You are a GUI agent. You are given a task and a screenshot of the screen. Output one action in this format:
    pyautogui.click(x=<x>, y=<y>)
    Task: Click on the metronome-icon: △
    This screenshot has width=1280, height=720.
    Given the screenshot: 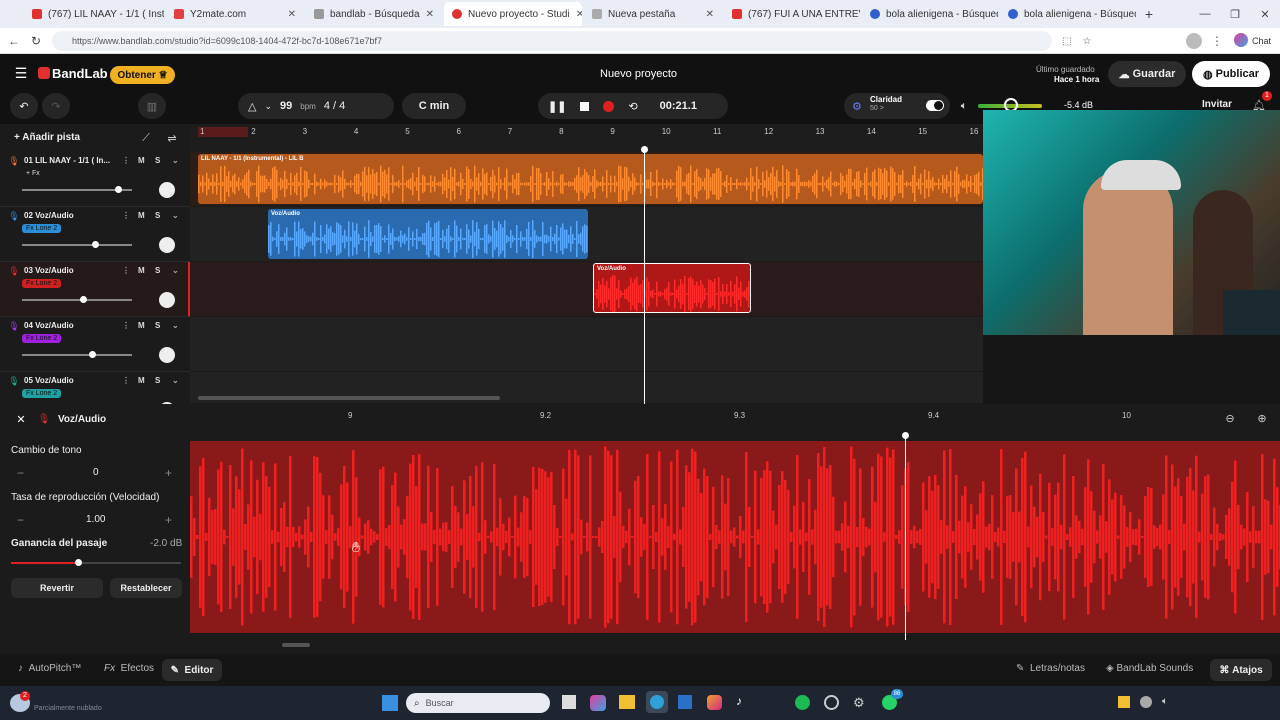 What is the action you would take?
    pyautogui.click(x=252, y=106)
    